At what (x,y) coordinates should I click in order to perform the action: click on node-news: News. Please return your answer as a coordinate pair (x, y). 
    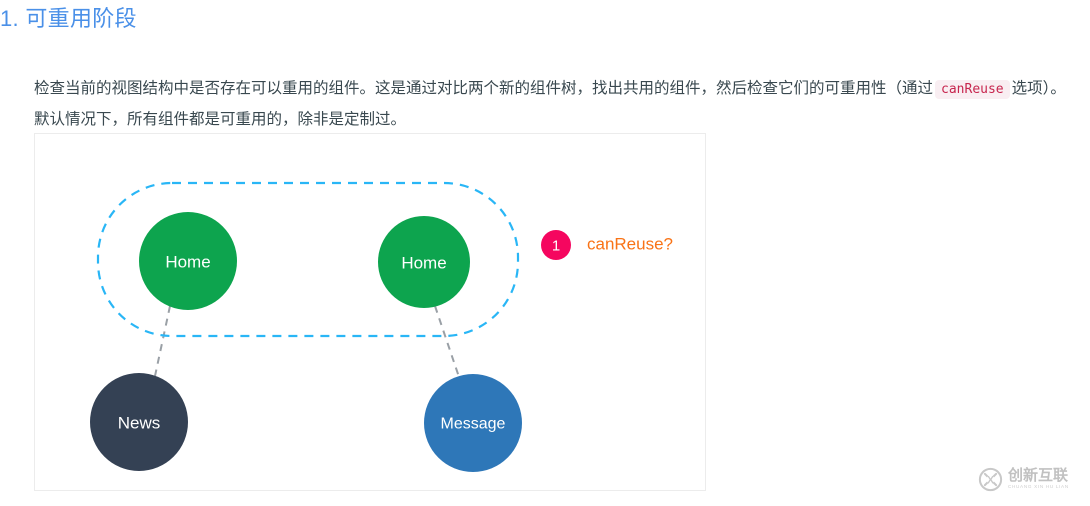
    Looking at the image, I should click on (139, 422).